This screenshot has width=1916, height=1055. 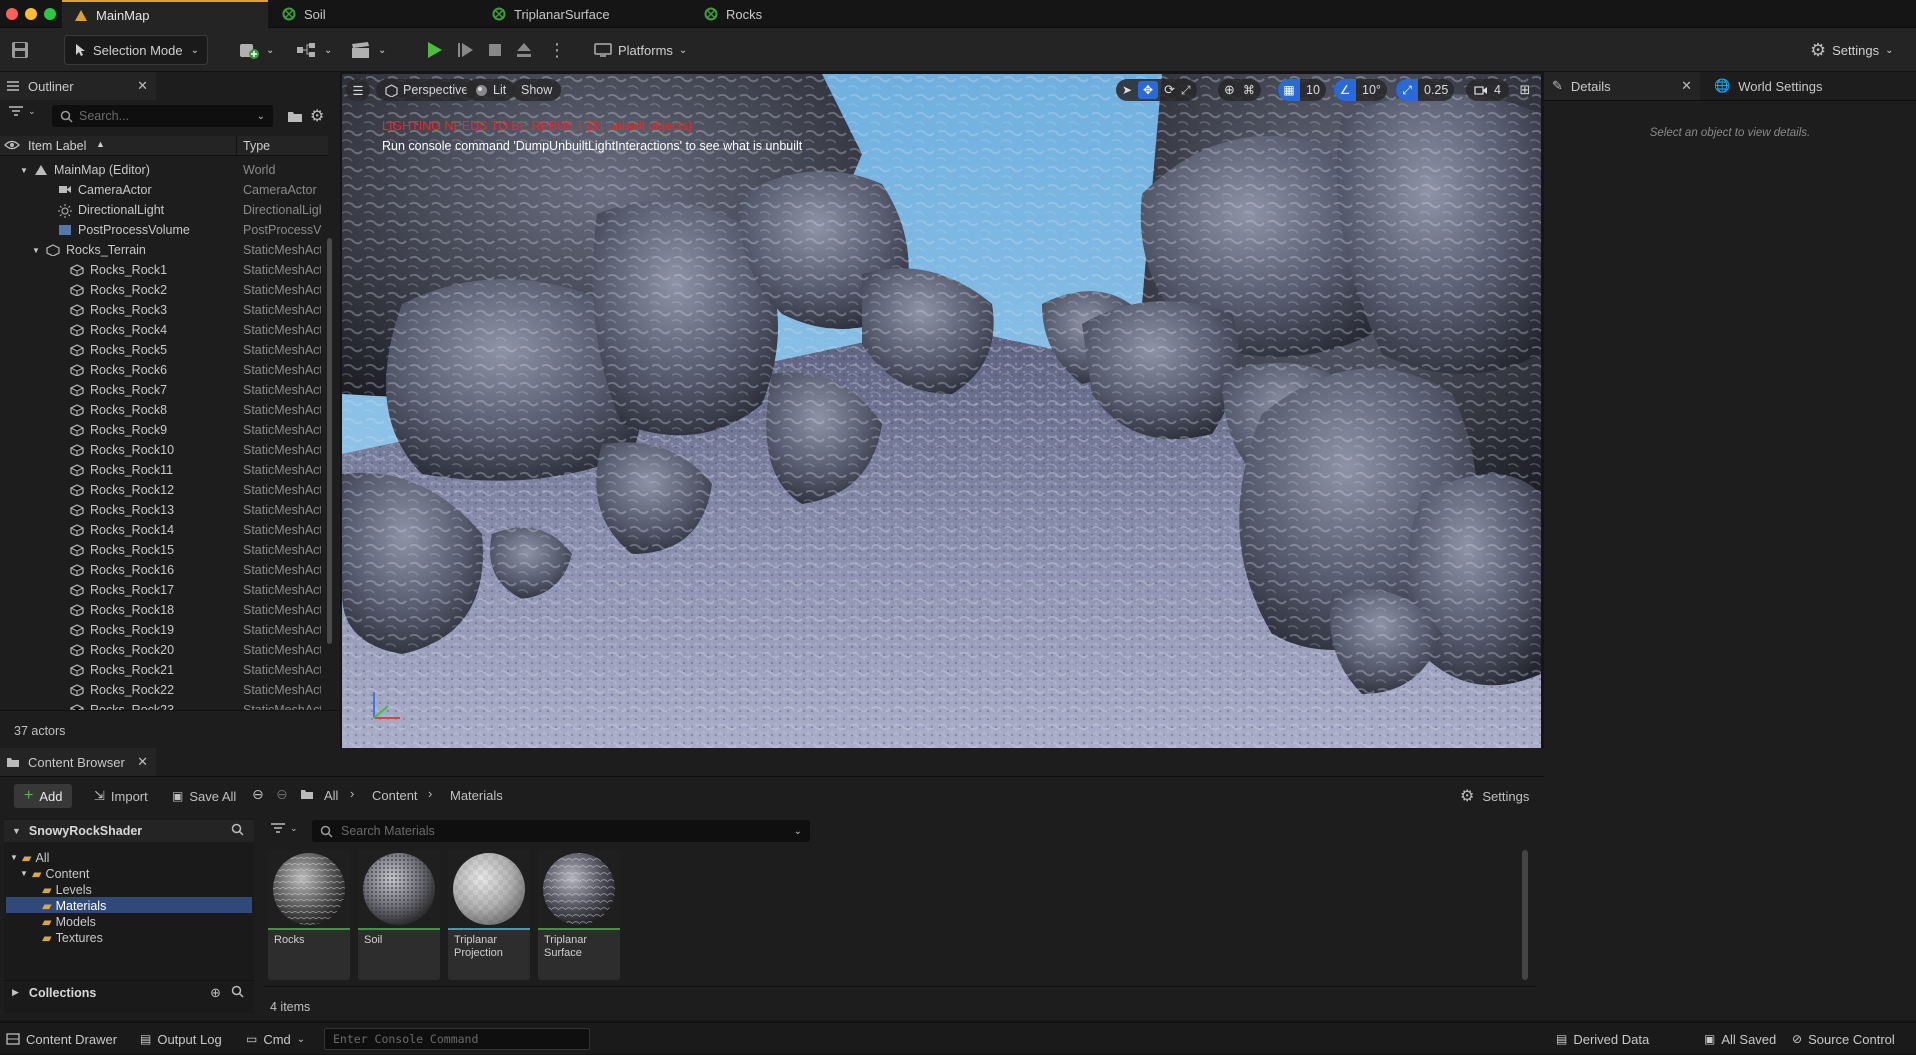 What do you see at coordinates (164, 270) in the screenshot?
I see `outliner-row: Rocks_Rock1 StaticMeshActor` at bounding box center [164, 270].